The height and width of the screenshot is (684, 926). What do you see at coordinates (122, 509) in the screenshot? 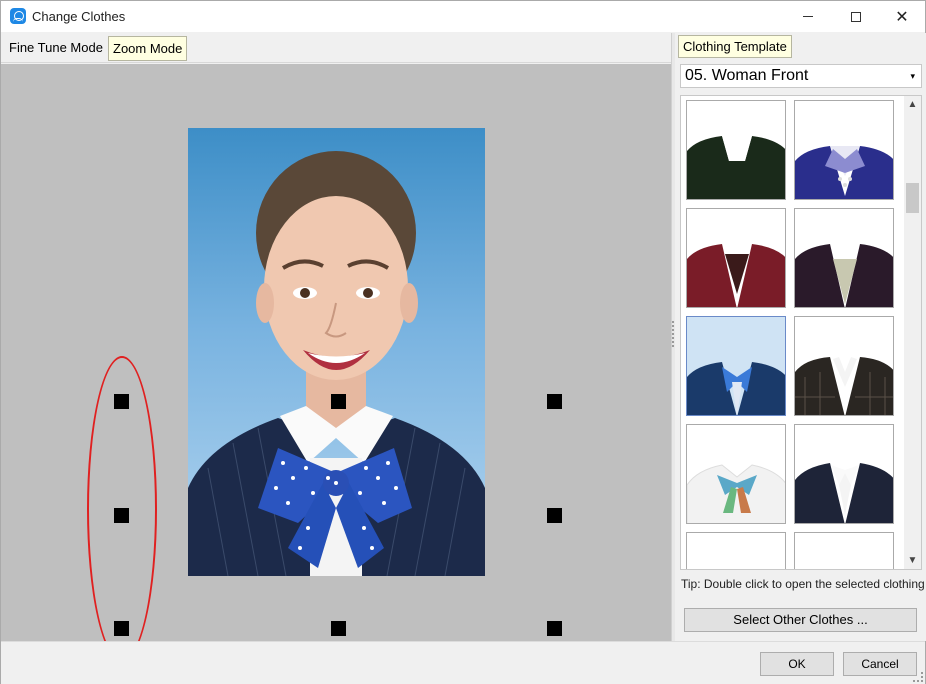
I see `annotation-ellipse` at bounding box center [122, 509].